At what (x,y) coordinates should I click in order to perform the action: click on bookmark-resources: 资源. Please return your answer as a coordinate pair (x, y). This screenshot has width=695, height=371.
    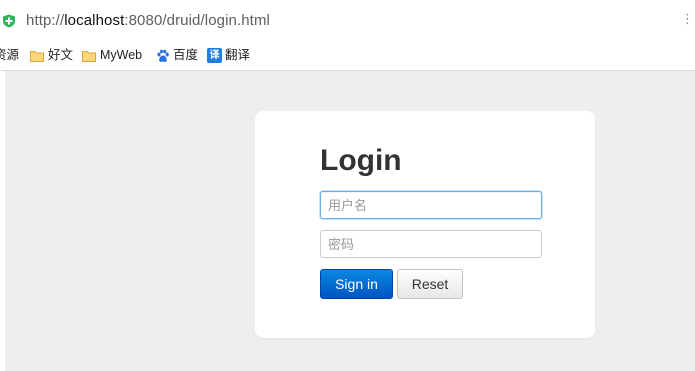
    Looking at the image, I should click on (9, 55).